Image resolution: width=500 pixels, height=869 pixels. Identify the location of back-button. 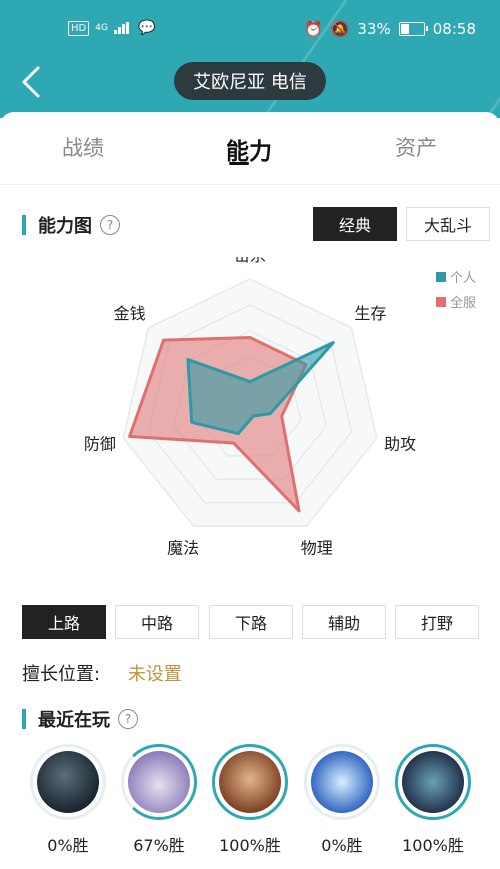
(32, 82).